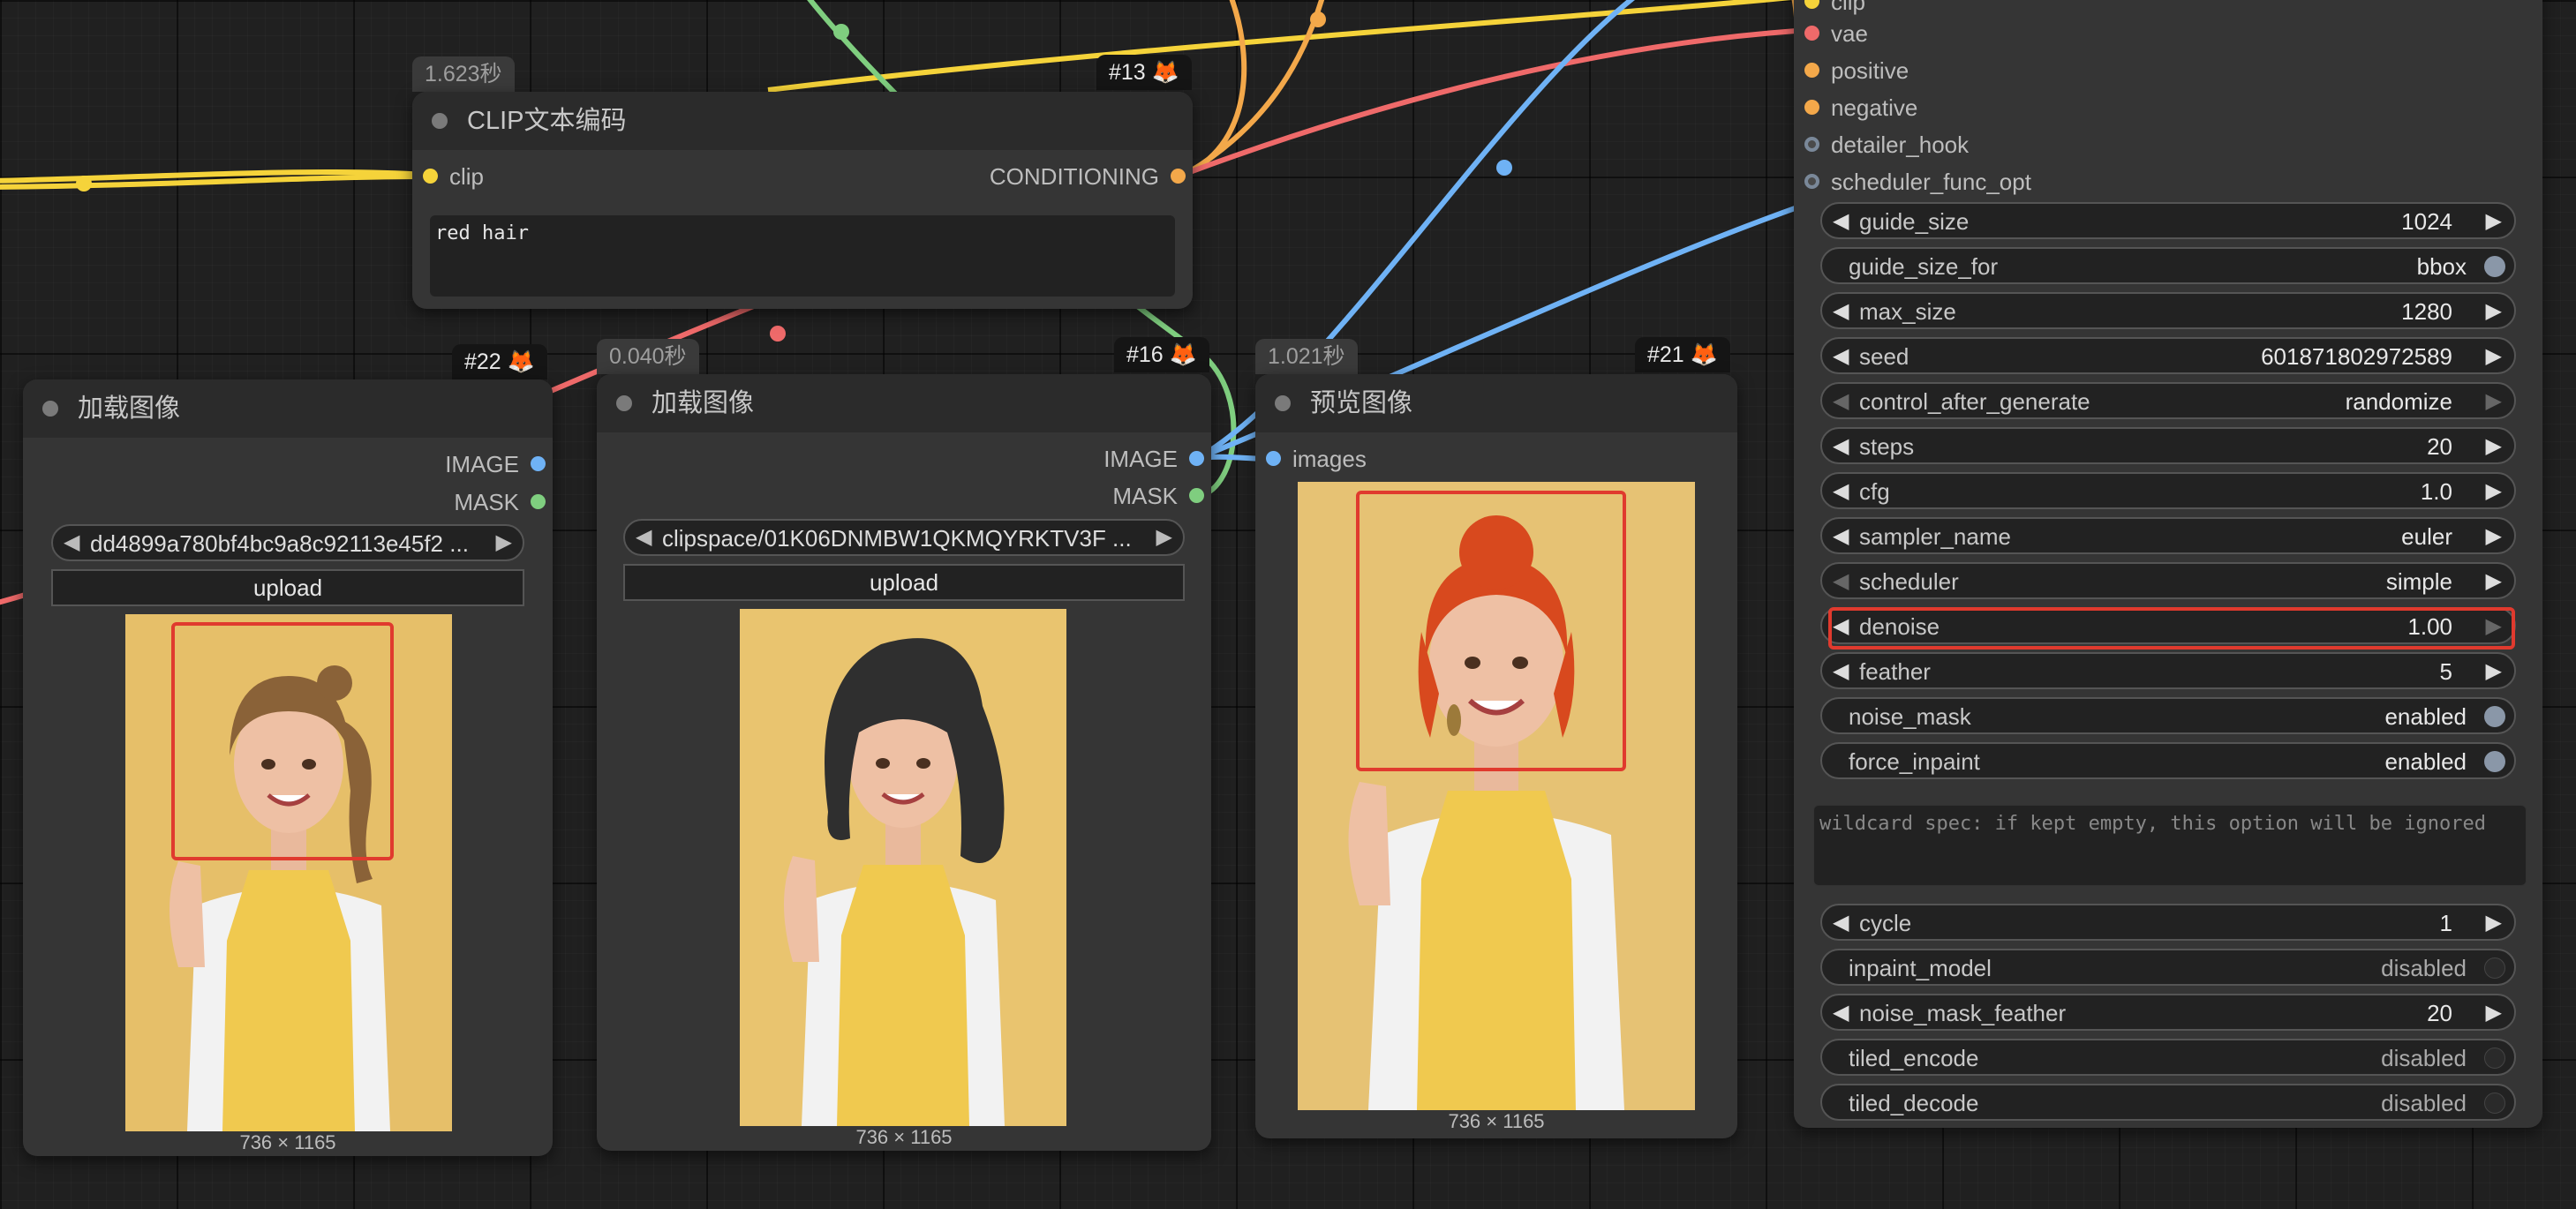 This screenshot has height=1209, width=2576. I want to click on preview-image-node: 预览图像 images 736 × 1165, so click(1496, 756).